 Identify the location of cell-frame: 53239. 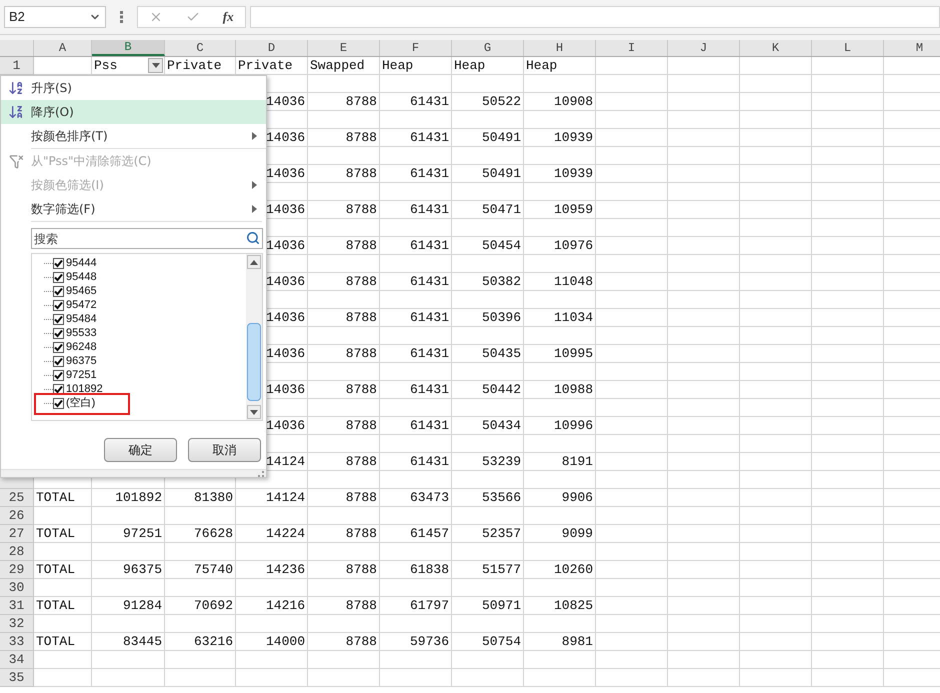
(488, 462).